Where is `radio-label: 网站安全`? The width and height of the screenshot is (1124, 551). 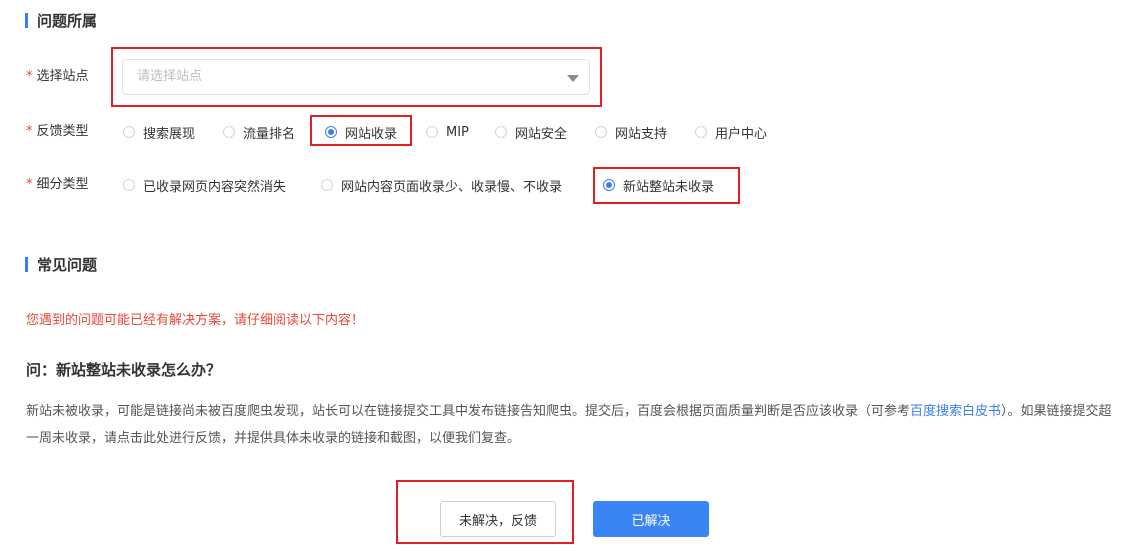
radio-label: 网站安全 is located at coordinates (541, 134).